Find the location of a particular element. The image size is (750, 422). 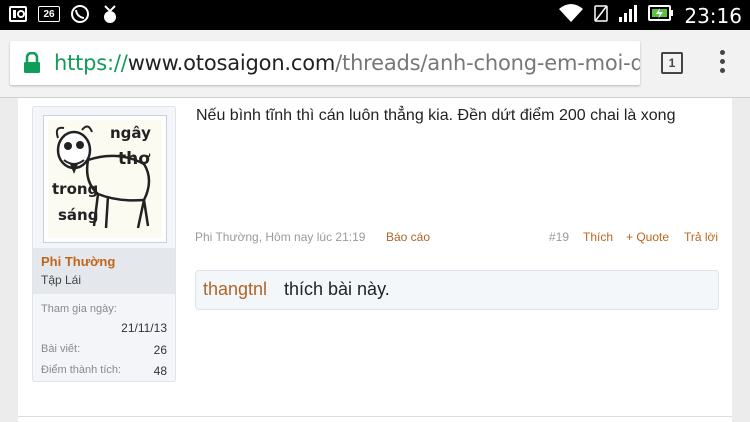

notification-icons: 26 is located at coordinates (64, 14).